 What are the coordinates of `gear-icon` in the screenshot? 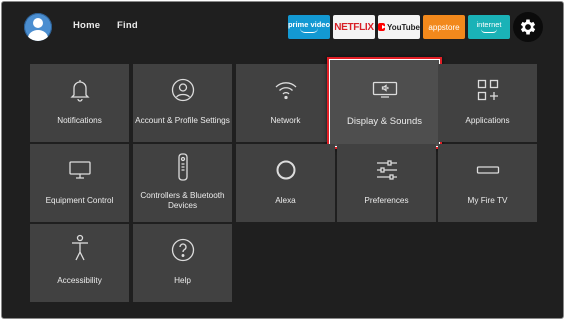 It's located at (528, 27).